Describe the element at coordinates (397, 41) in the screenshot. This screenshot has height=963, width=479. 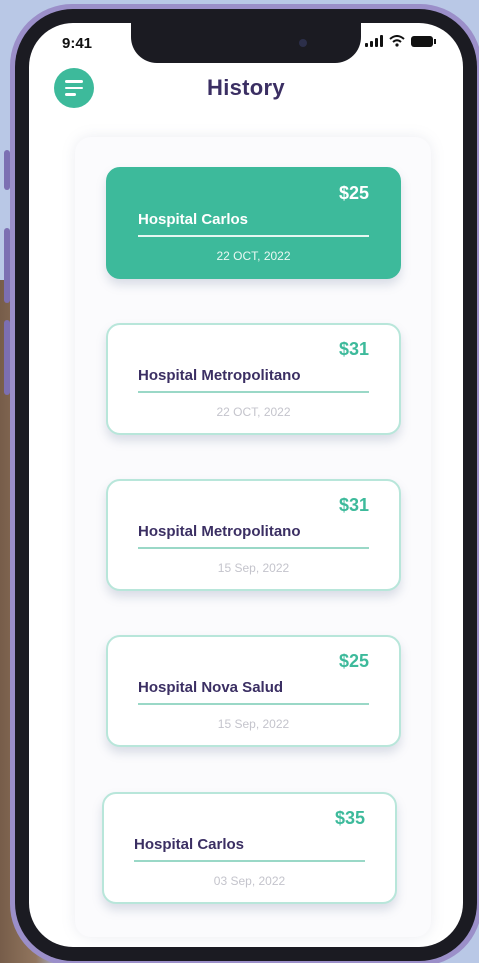
I see `wifi-icon` at that location.